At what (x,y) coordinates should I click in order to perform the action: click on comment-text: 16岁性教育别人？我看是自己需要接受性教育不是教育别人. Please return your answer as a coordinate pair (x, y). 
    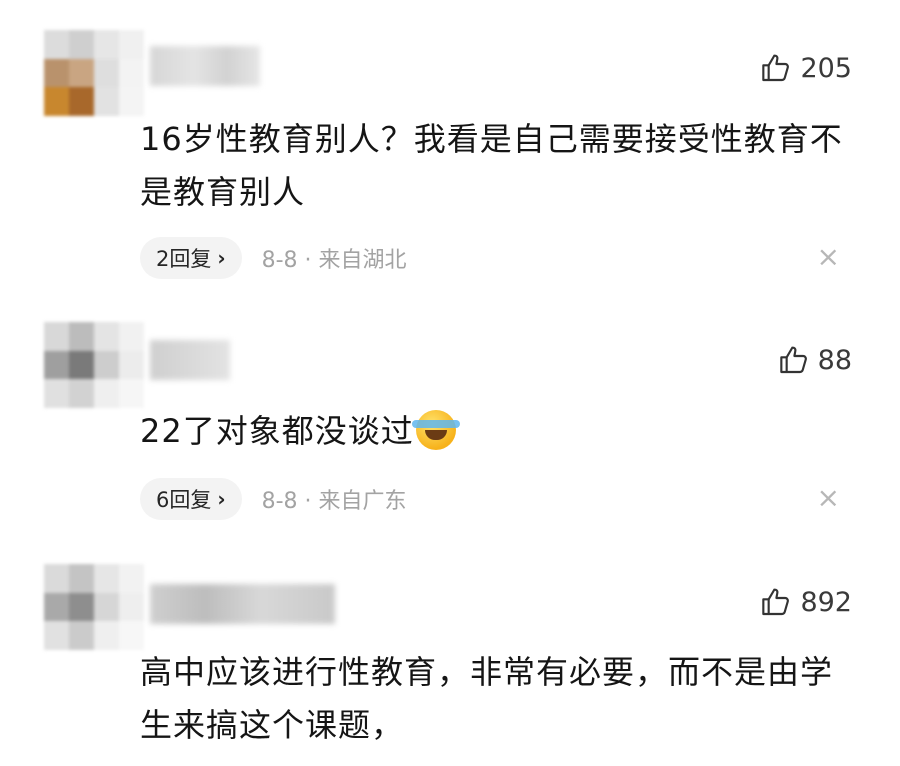
    Looking at the image, I should click on (491, 165).